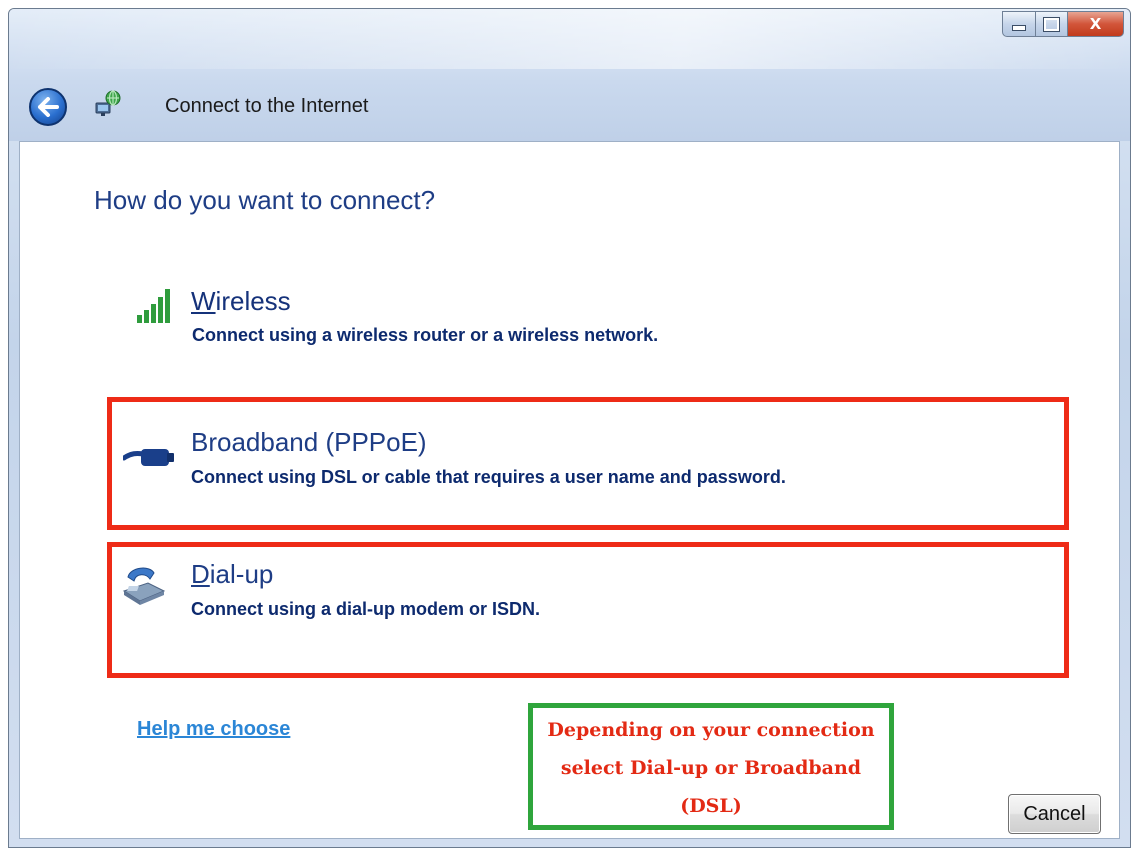 The image size is (1139, 854). What do you see at coordinates (148, 457) in the screenshot?
I see `network-cable-icon` at bounding box center [148, 457].